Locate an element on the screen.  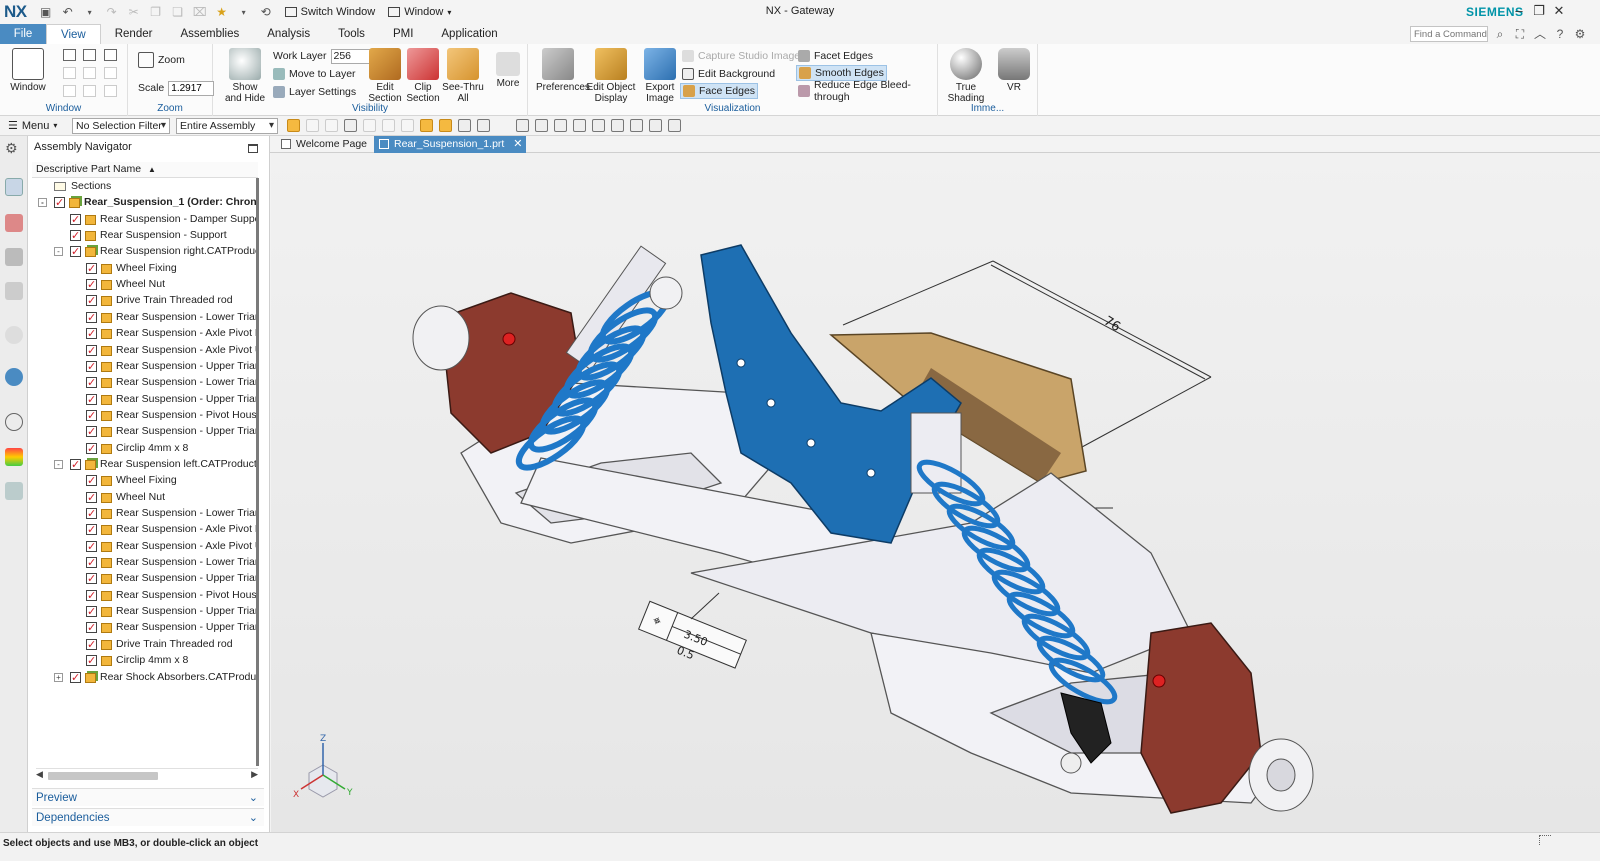
layout-icon is located at coordinates (69, 91).